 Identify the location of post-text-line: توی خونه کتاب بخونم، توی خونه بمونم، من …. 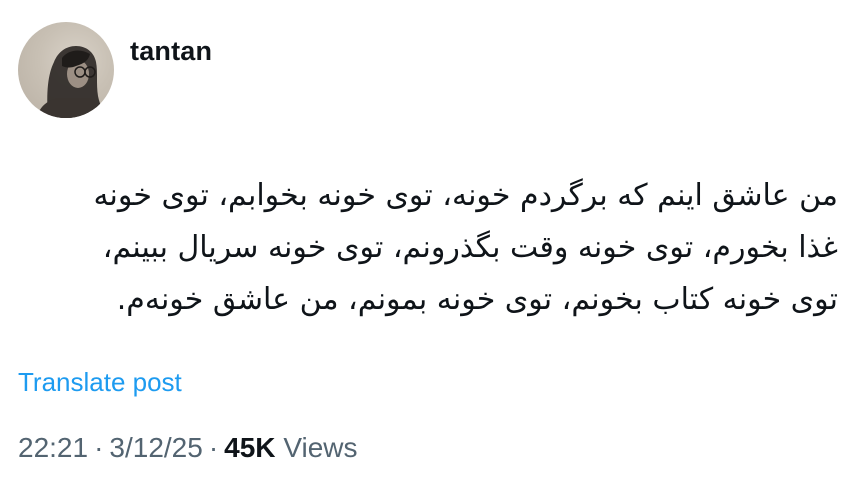
(477, 299).